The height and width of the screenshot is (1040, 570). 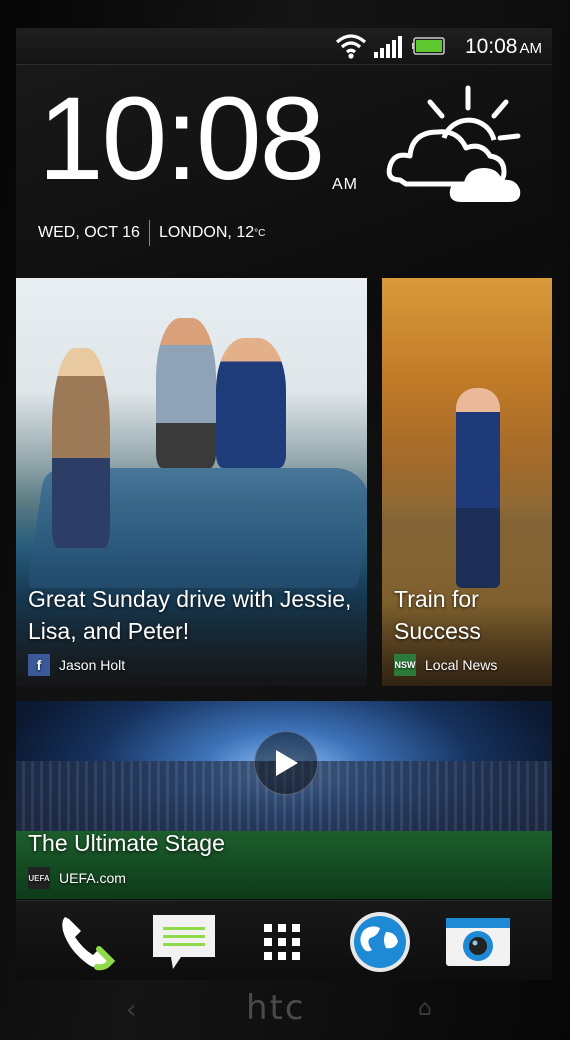 What do you see at coordinates (405, 665) in the screenshot?
I see `local-news-icon: NSW` at bounding box center [405, 665].